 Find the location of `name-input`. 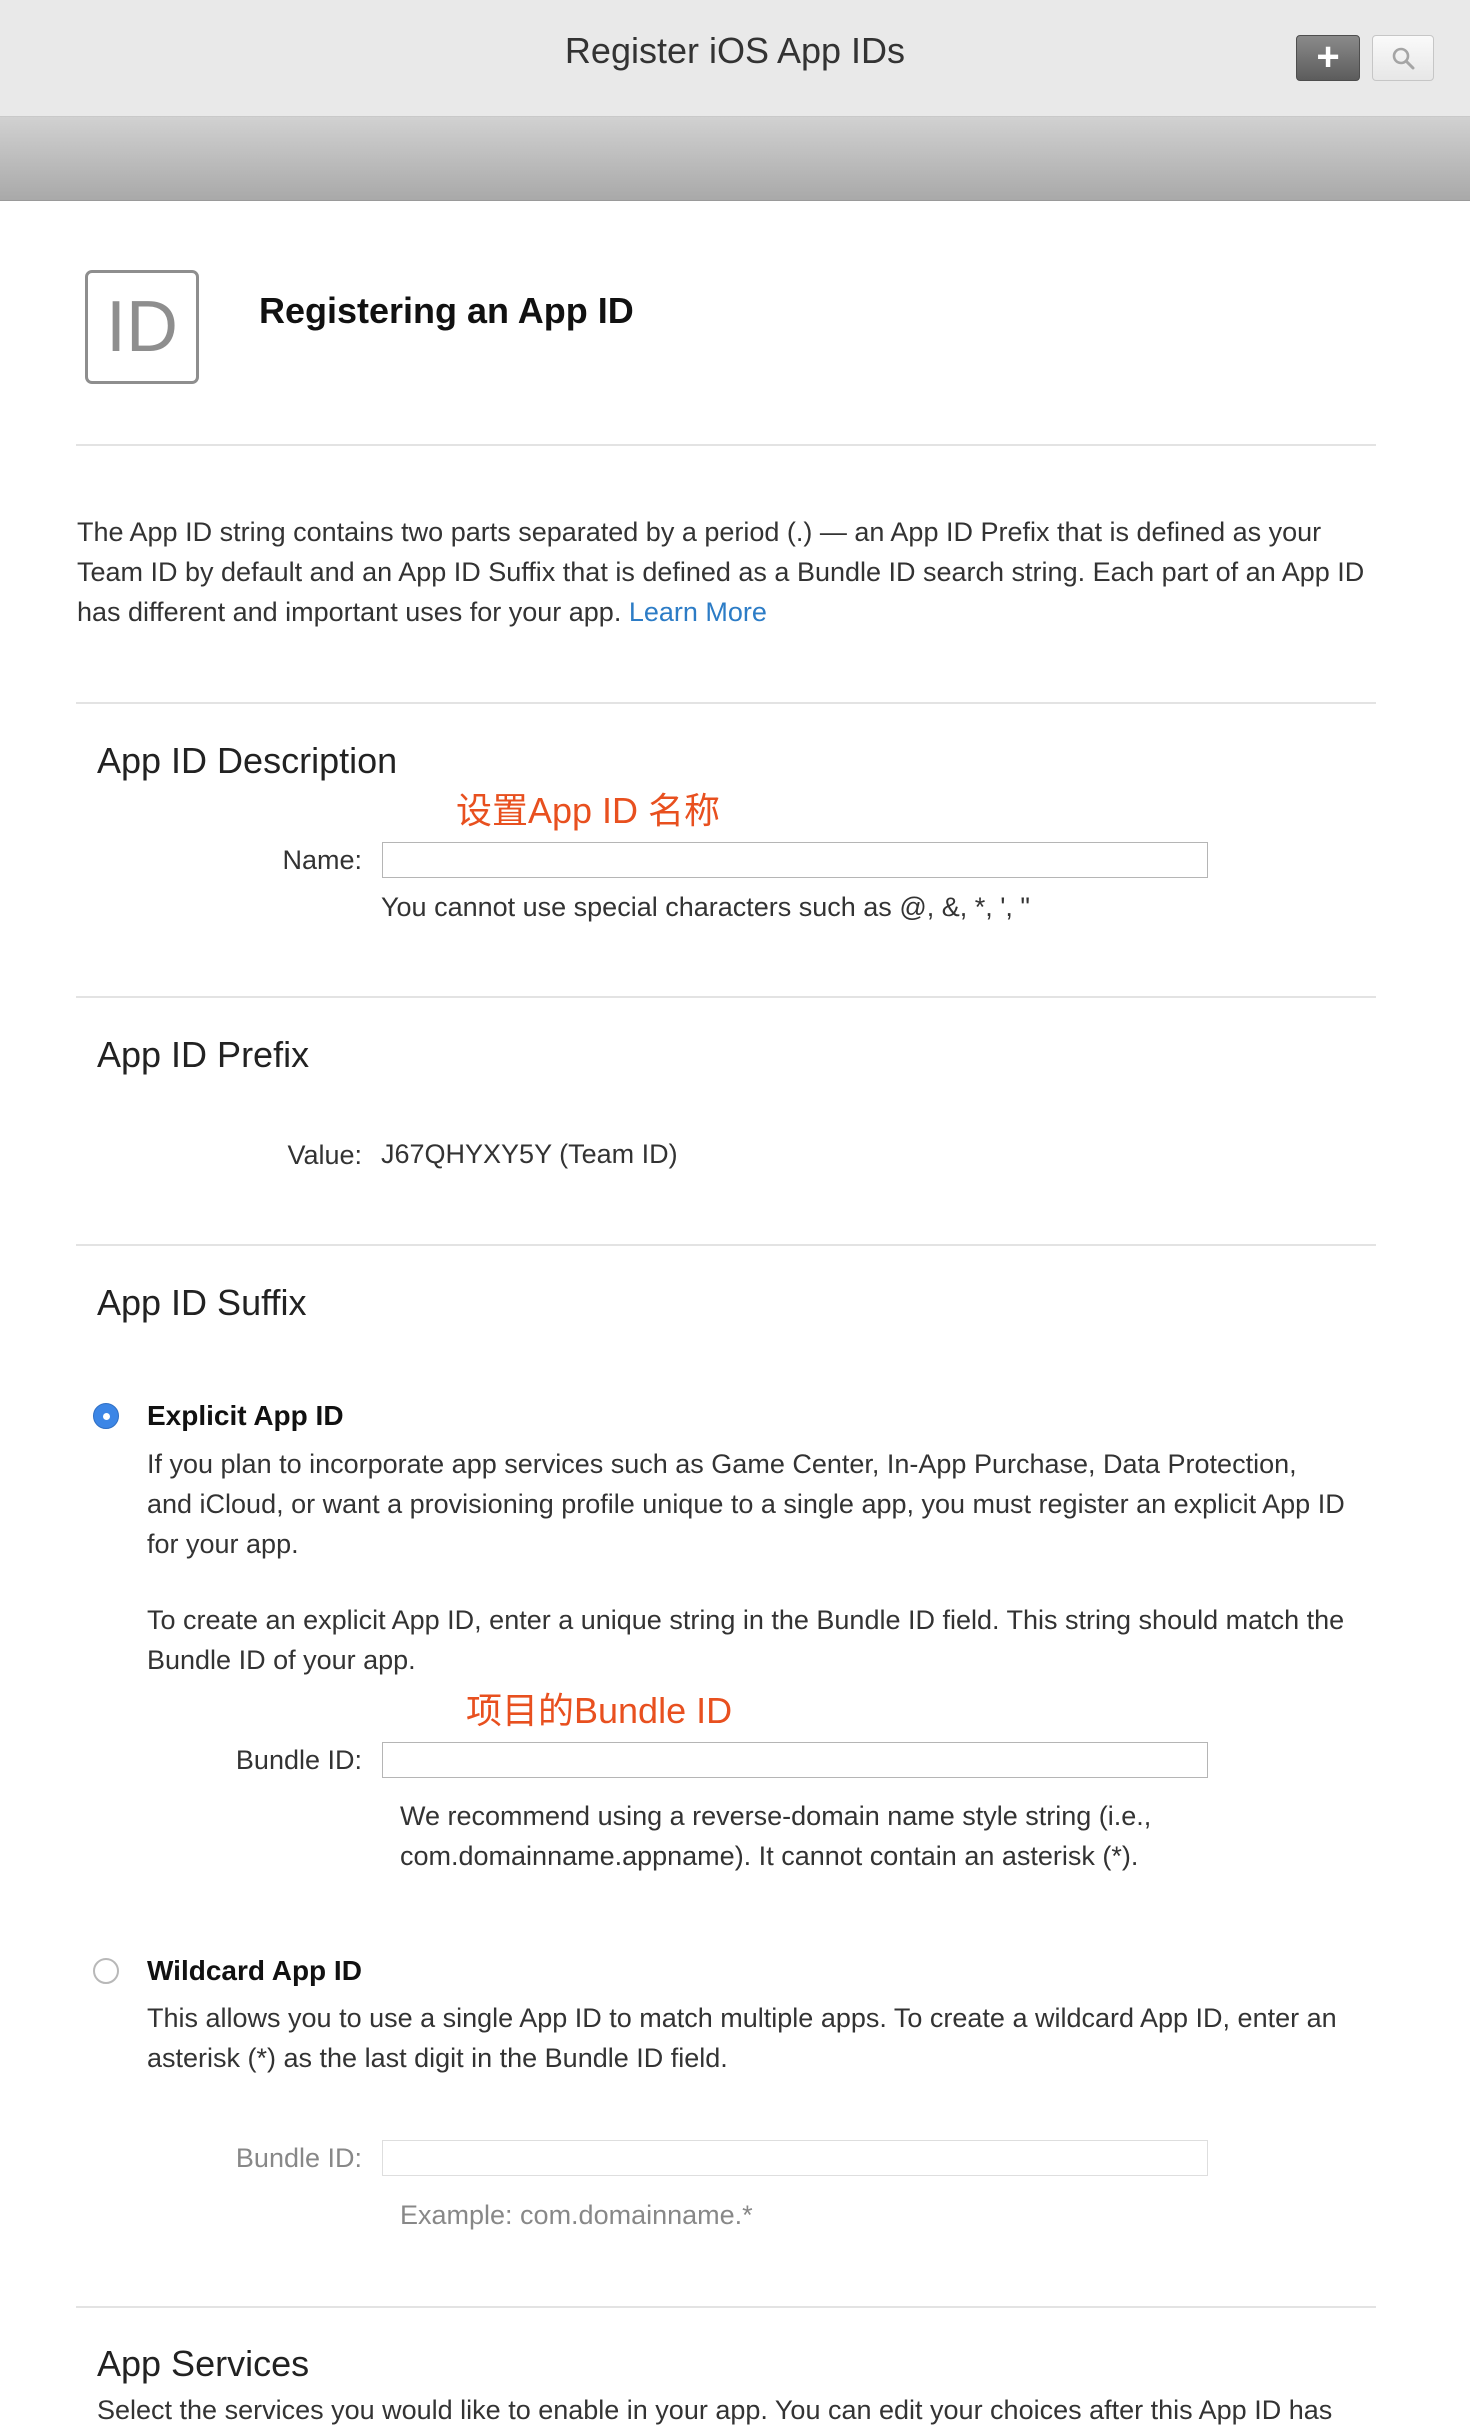

name-input is located at coordinates (795, 860).